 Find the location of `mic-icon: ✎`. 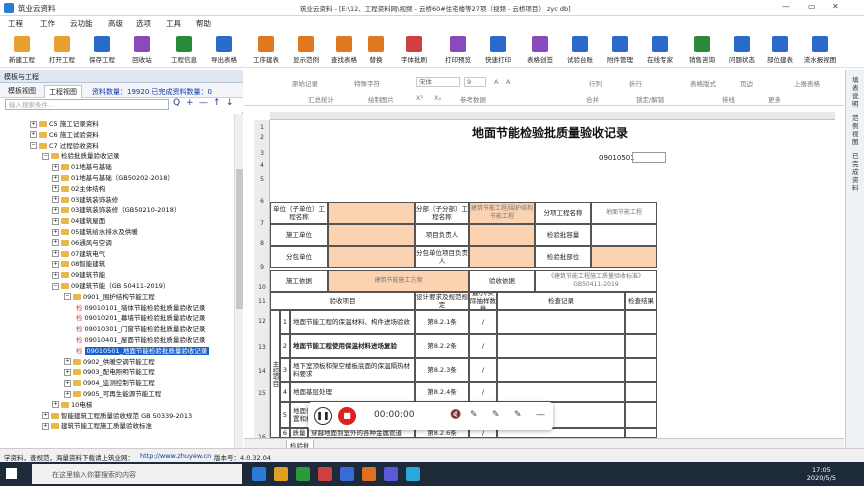

mic-icon: ✎ is located at coordinates (474, 415).